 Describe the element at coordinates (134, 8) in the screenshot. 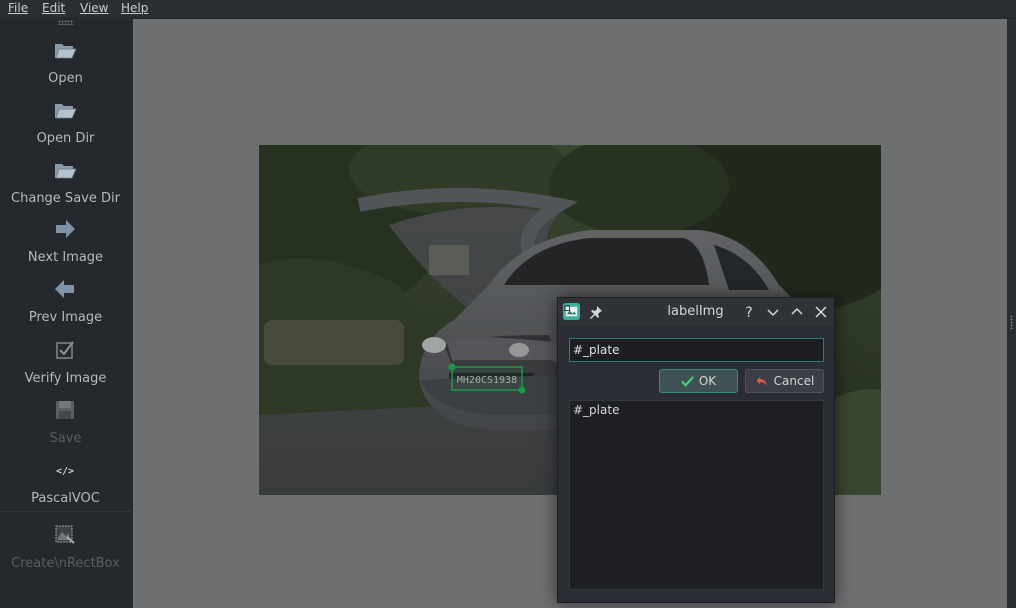

I see `menu-help: Help` at that location.